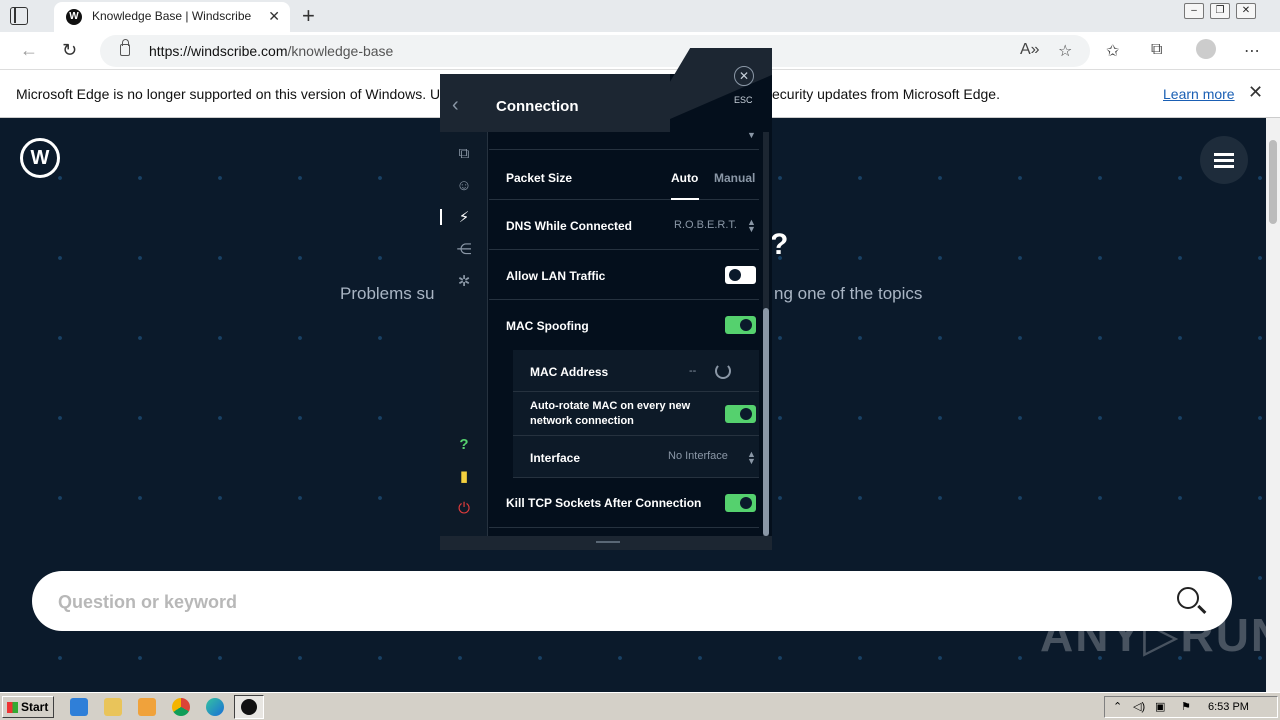 The image size is (1280, 720). I want to click on windscribe-favicon-icon: W, so click(74, 17).